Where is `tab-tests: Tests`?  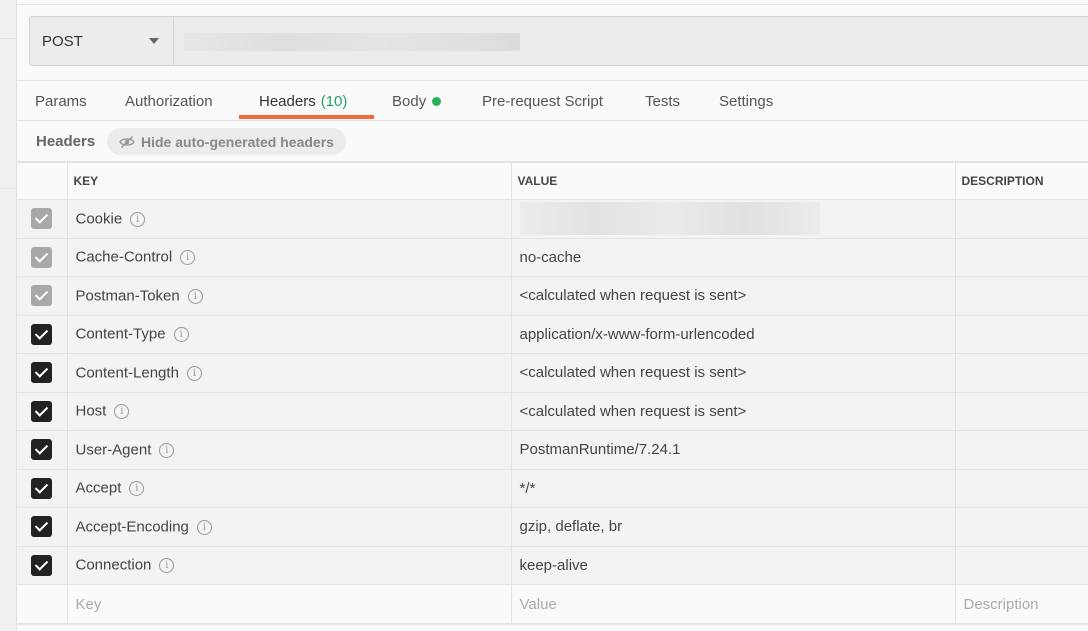 tab-tests: Tests is located at coordinates (662, 101).